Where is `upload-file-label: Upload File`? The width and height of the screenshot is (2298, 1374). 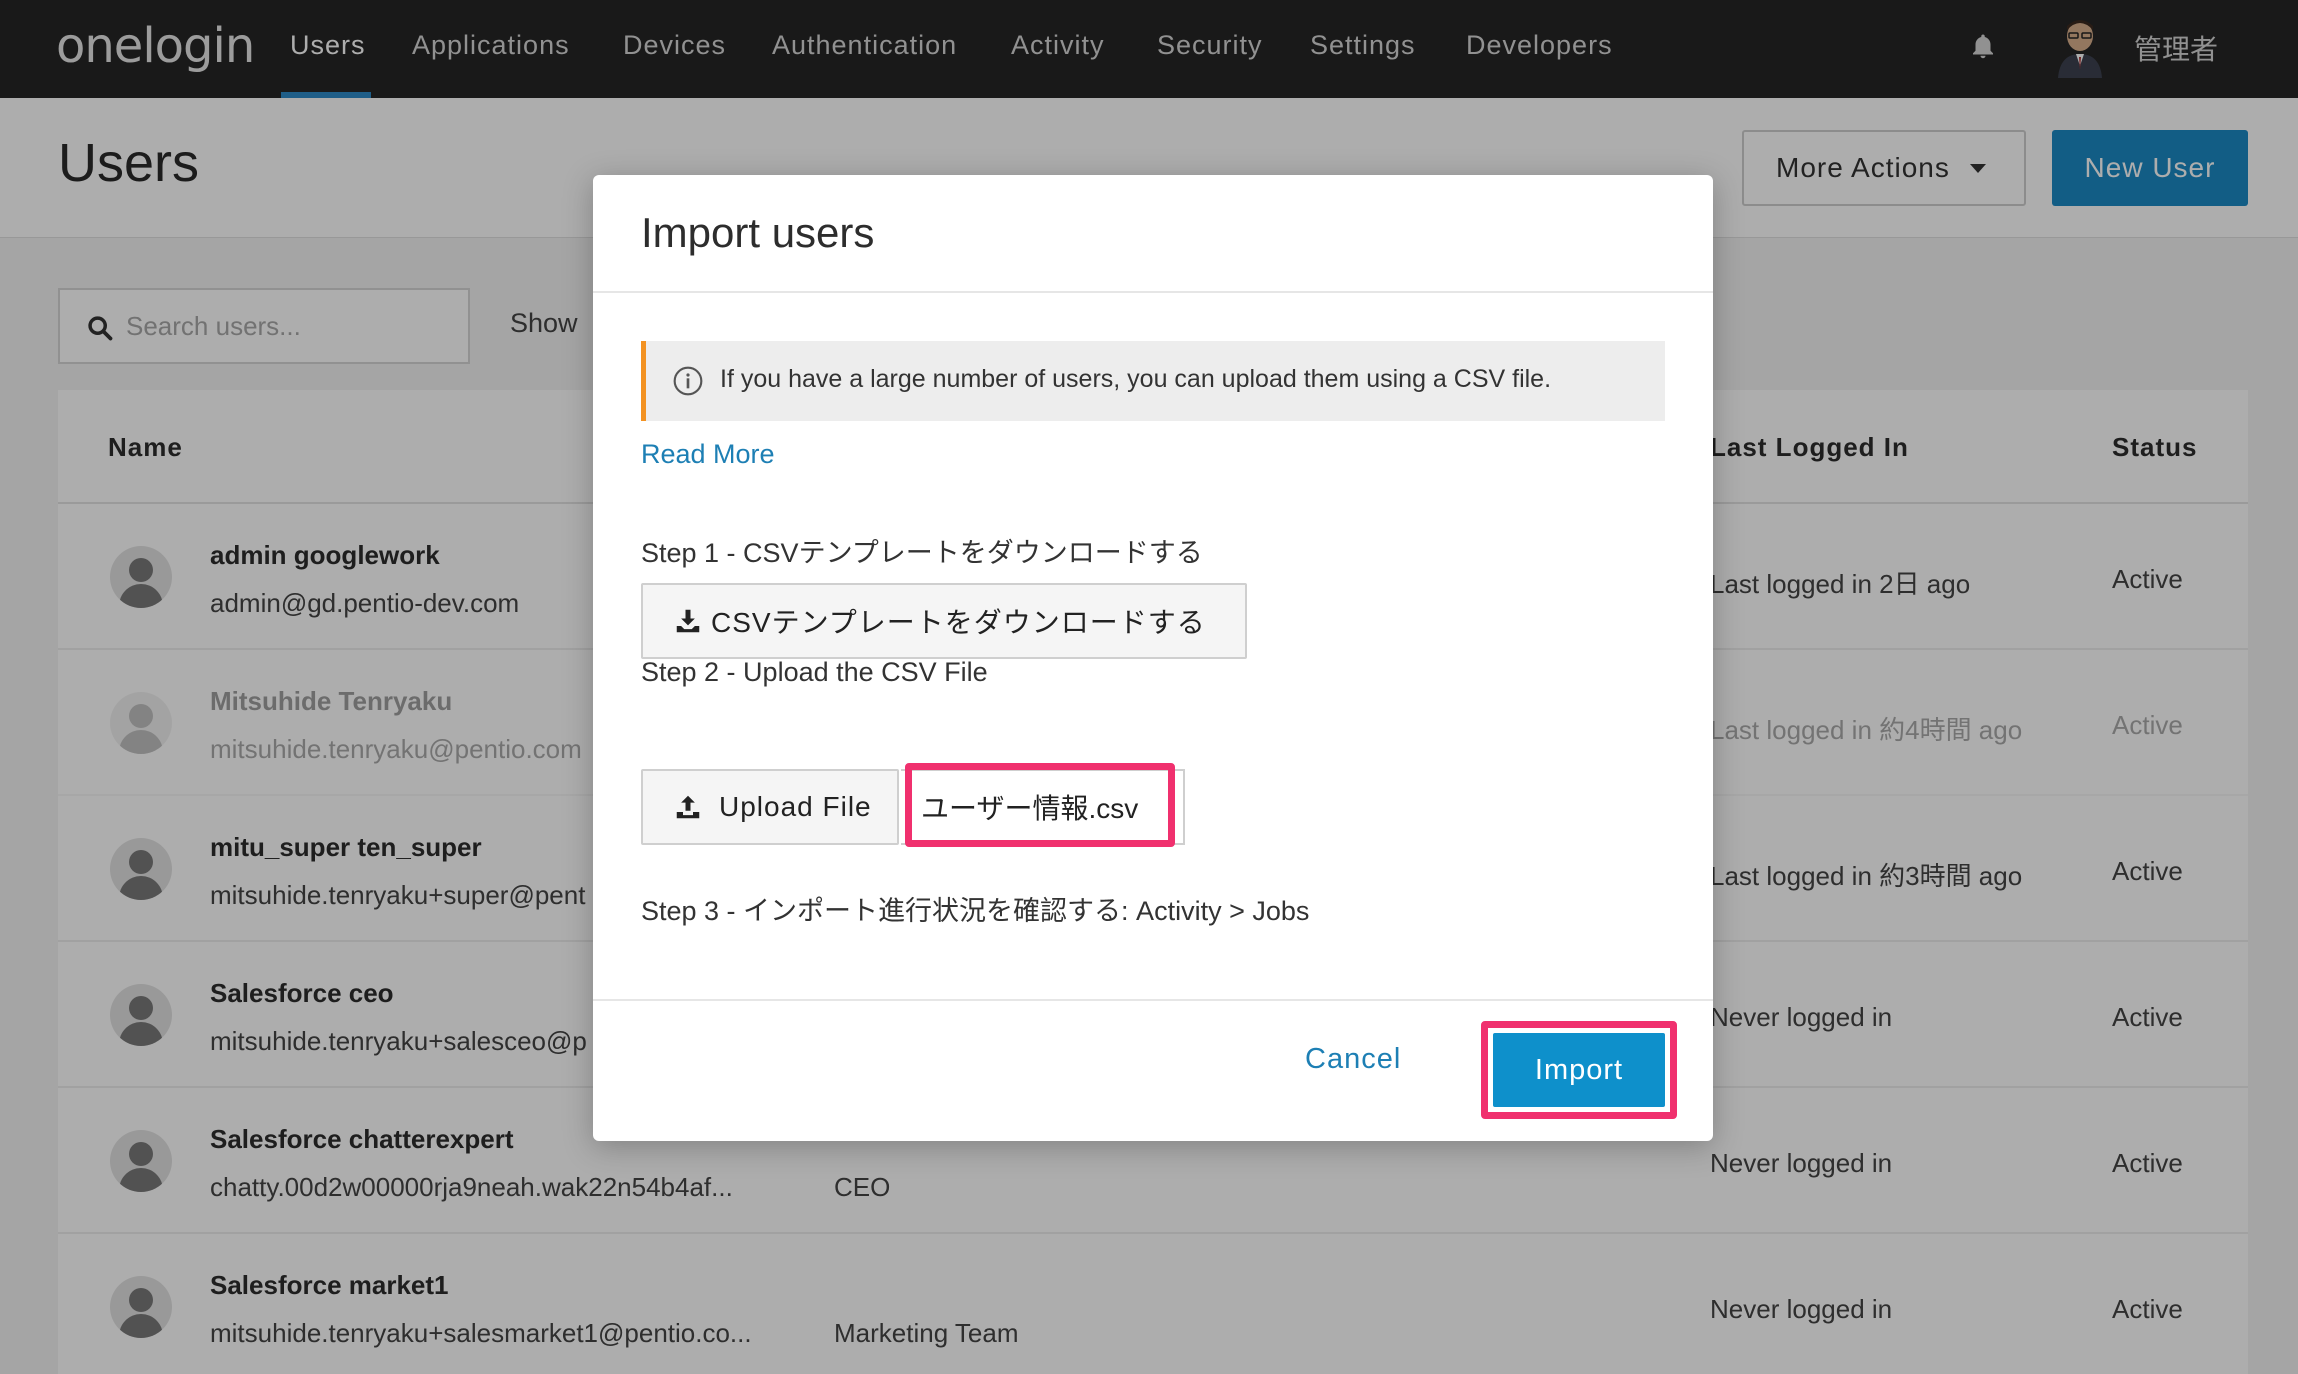
upload-file-label: Upload File is located at coordinates (795, 806).